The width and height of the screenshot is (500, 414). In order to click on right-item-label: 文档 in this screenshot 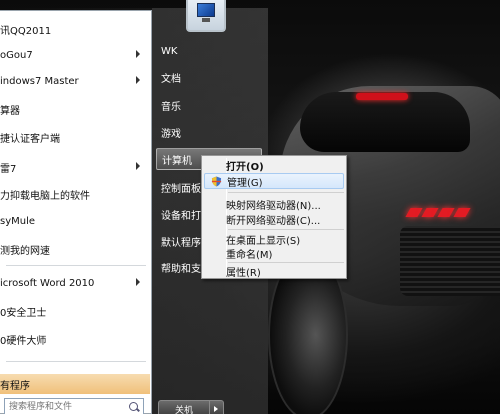, I will do `click(171, 79)`.